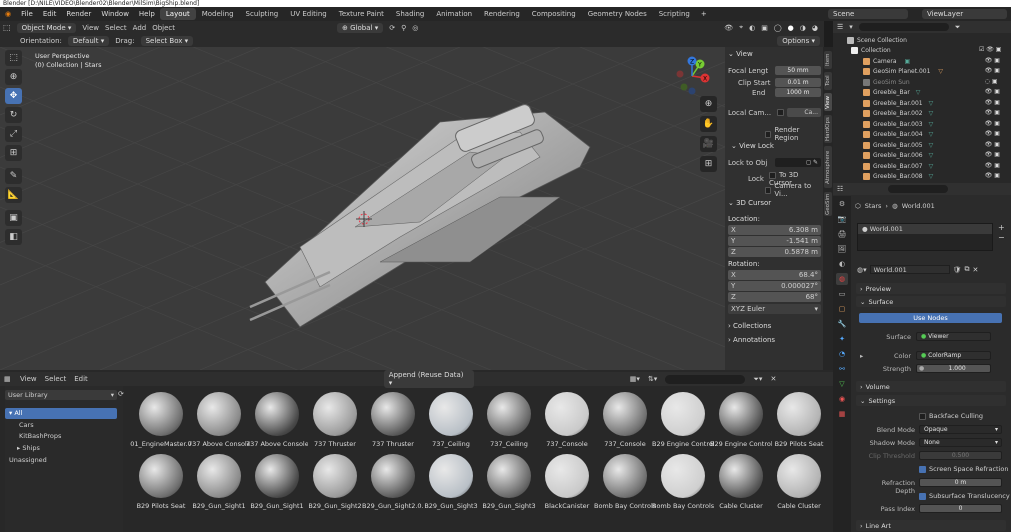 The height and width of the screenshot is (532, 1011). Describe the element at coordinates (780, 112) in the screenshot. I see `local-camera-checkbox` at that location.